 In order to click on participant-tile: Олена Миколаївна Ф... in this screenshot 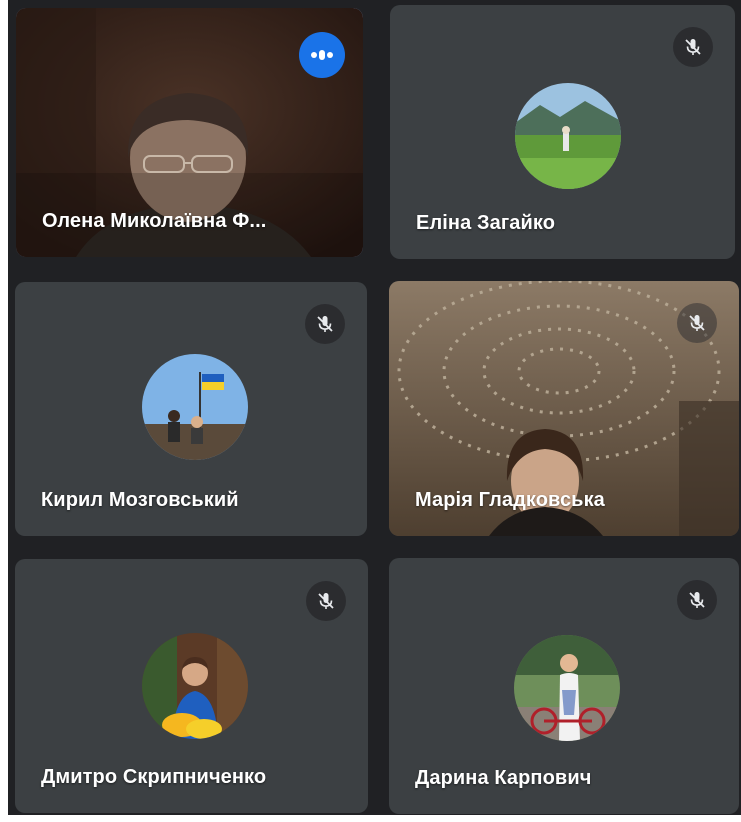, I will do `click(189, 132)`.